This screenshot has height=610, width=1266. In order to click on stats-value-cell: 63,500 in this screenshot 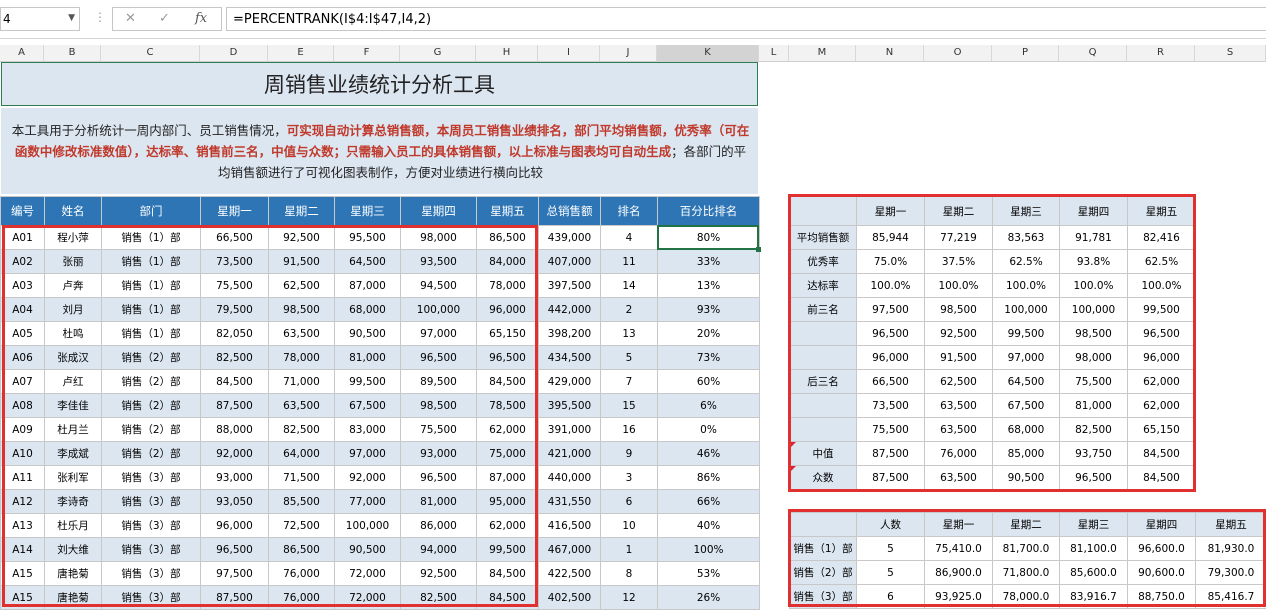, I will do `click(959, 406)`.